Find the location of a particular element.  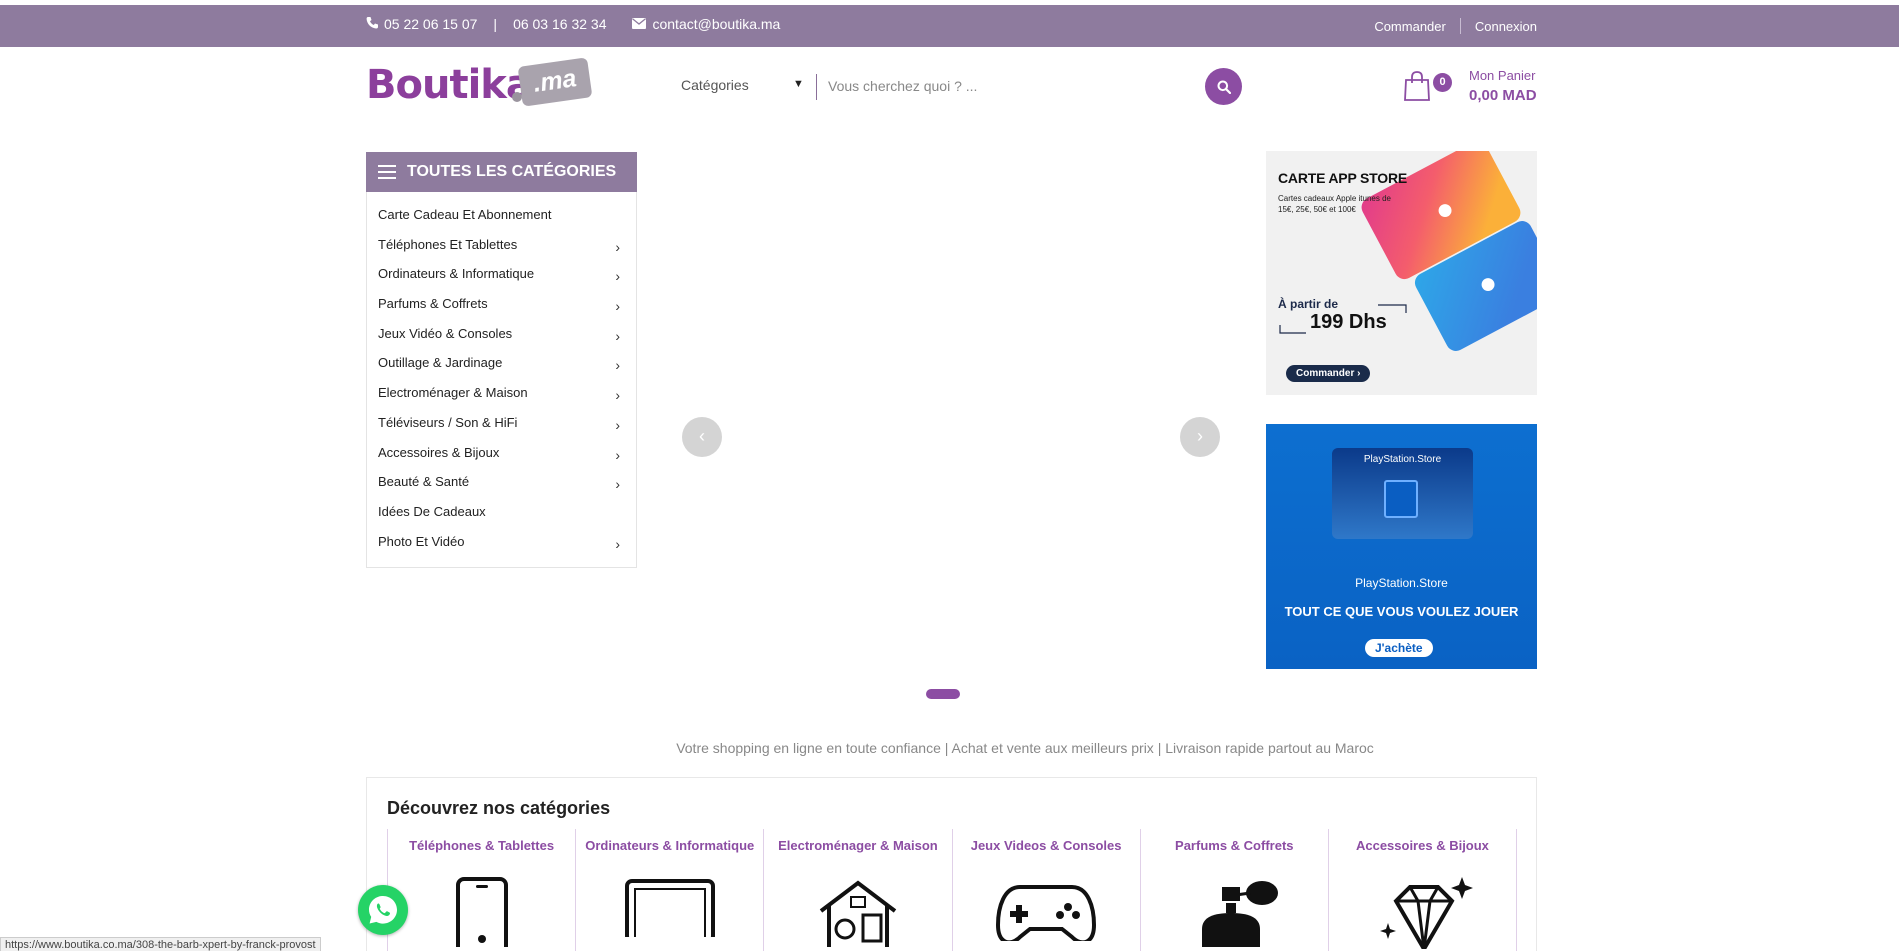

playstation-store-label: PlayStation.Store is located at coordinates (1401, 583).